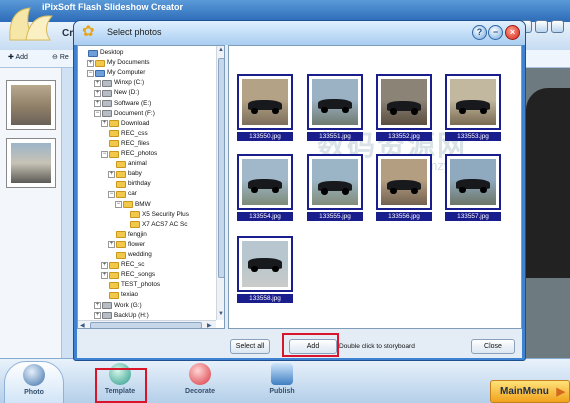 This screenshot has height=403, width=570. I want to click on tree-node: REC_css, so click(124, 134).